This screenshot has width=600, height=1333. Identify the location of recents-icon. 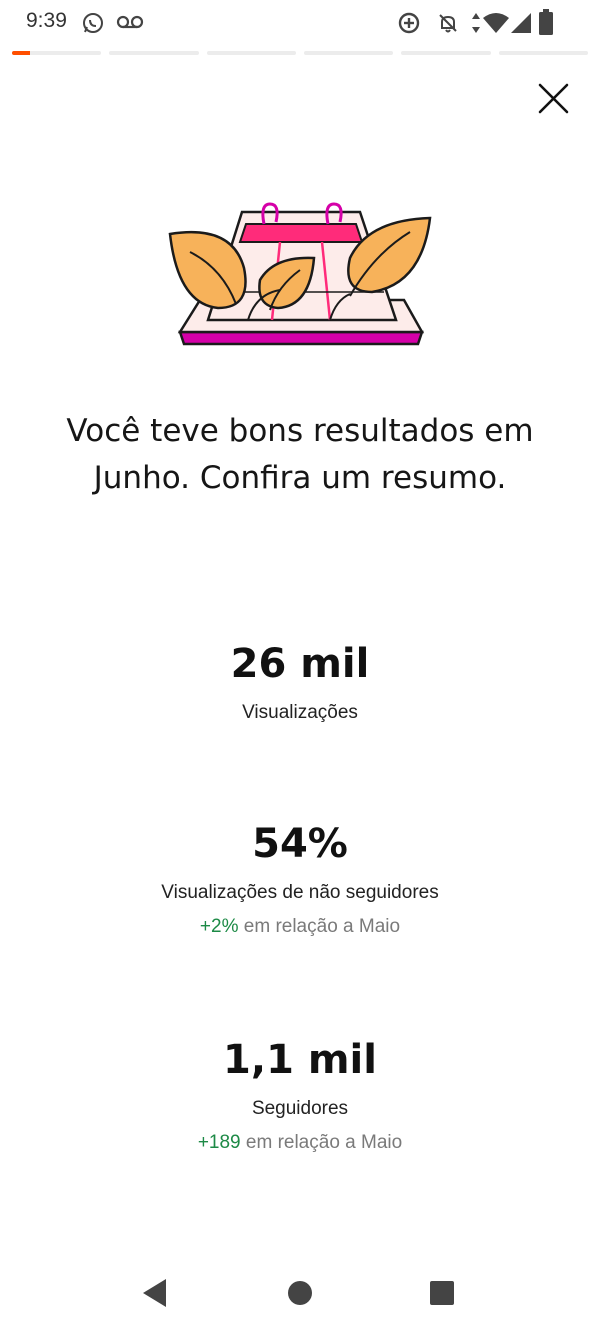
(442, 1293).